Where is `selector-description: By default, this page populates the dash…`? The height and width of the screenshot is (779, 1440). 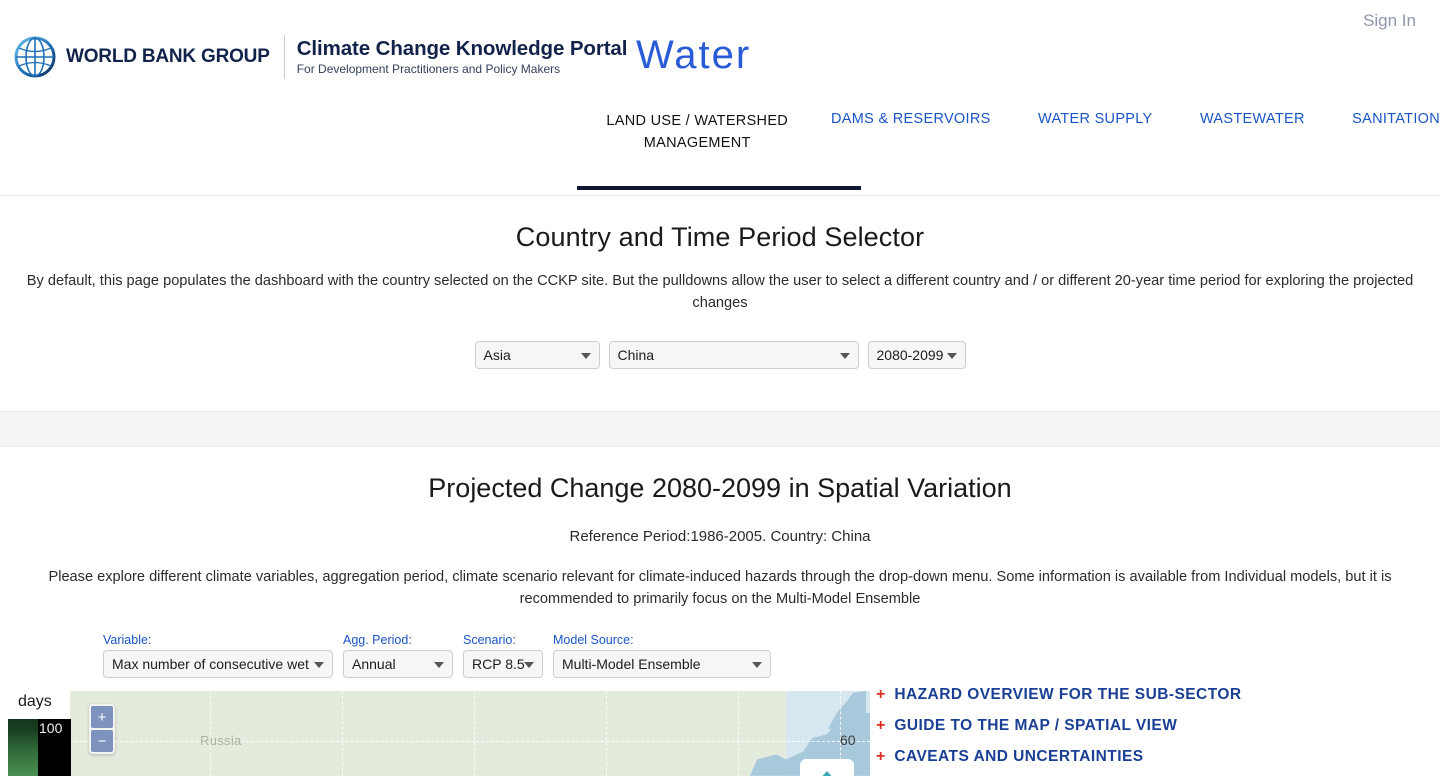
selector-description: By default, this page populates the dash… is located at coordinates (720, 292).